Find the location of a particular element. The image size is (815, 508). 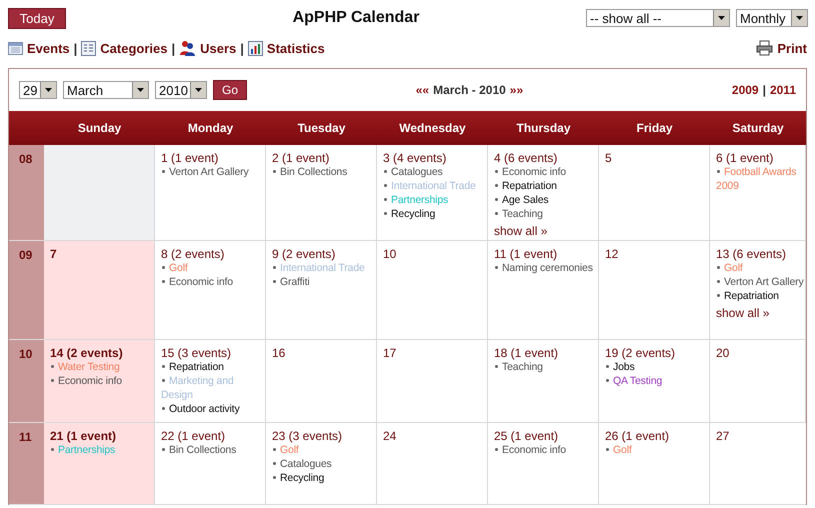

toolbar-link: Events is located at coordinates (39, 48).